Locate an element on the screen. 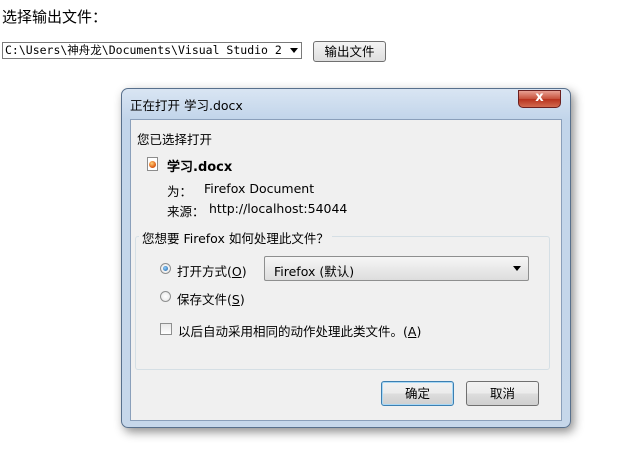 Image resolution: width=629 pixels, height=467 pixels. open-with-label: 打开方式(O) is located at coordinates (212, 270).